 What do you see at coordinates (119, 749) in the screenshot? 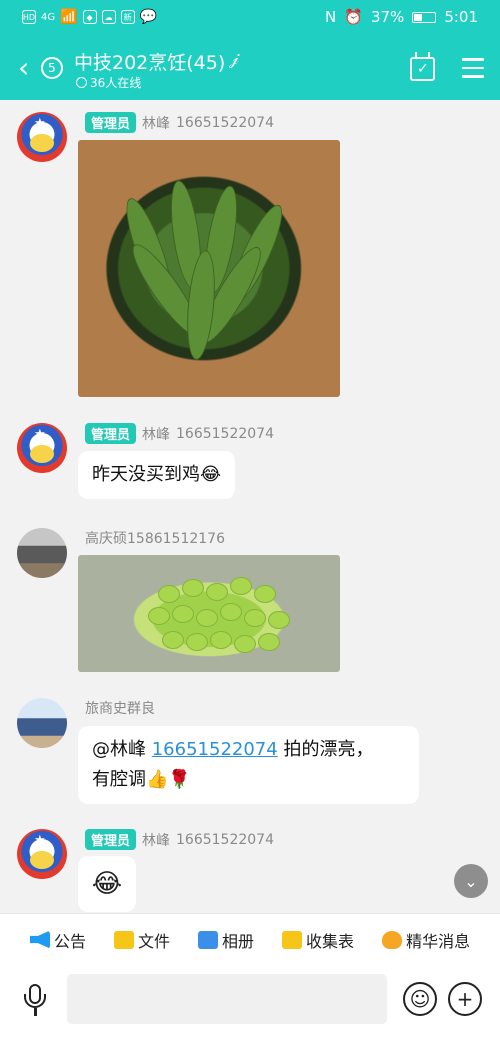
I see `mention: @林峰` at bounding box center [119, 749].